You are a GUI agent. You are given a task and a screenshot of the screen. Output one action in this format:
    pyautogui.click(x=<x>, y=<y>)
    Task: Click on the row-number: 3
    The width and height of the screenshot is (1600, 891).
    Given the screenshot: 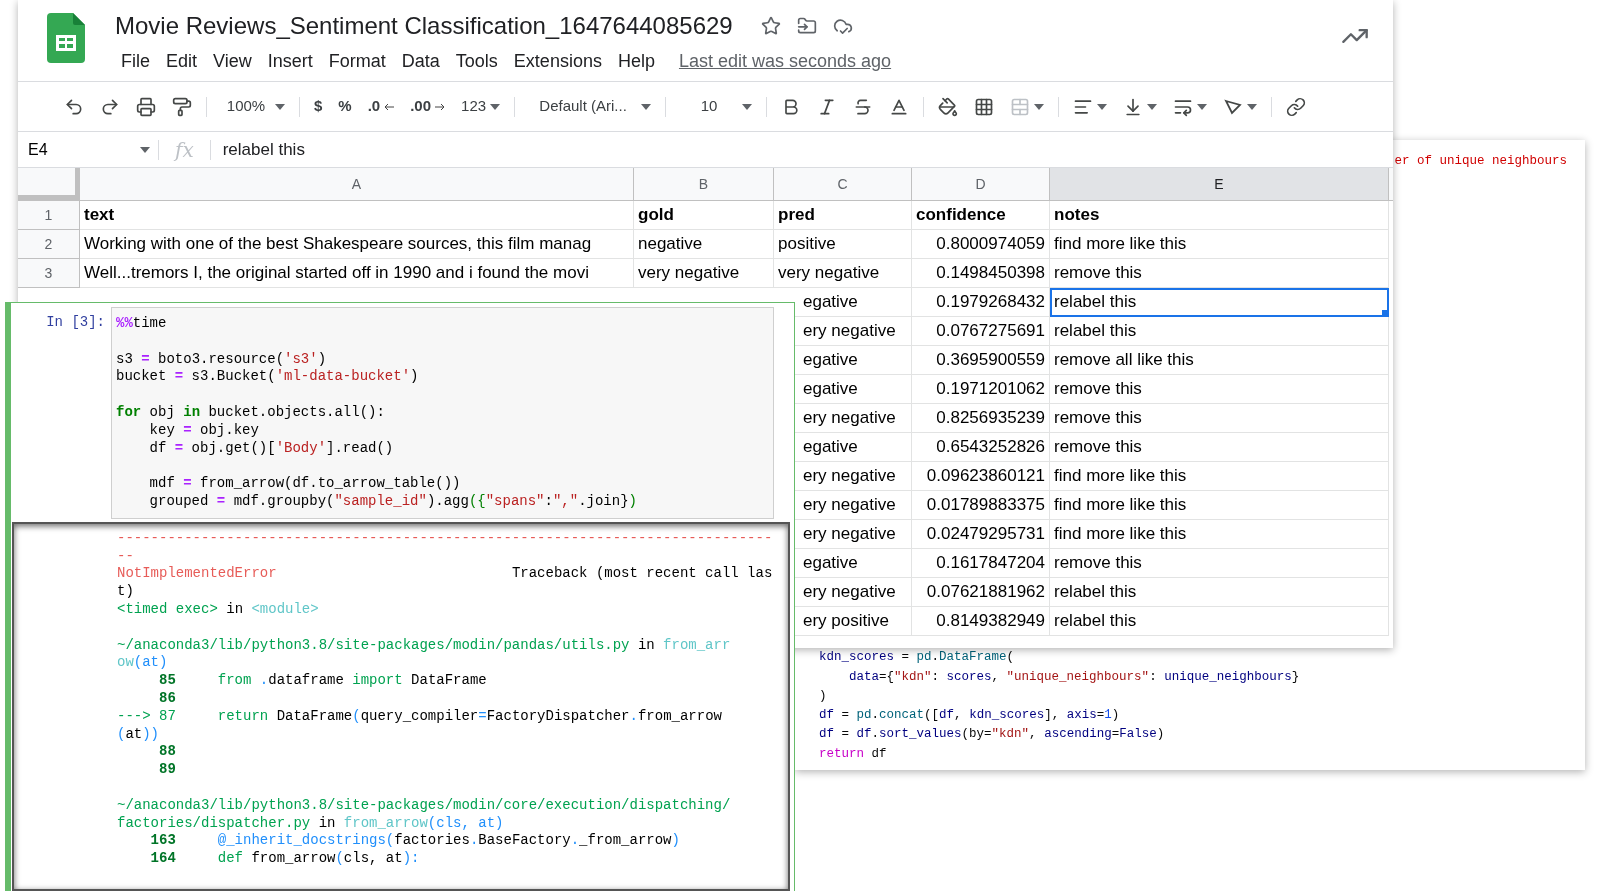 What is the action you would take?
    pyautogui.click(x=49, y=273)
    